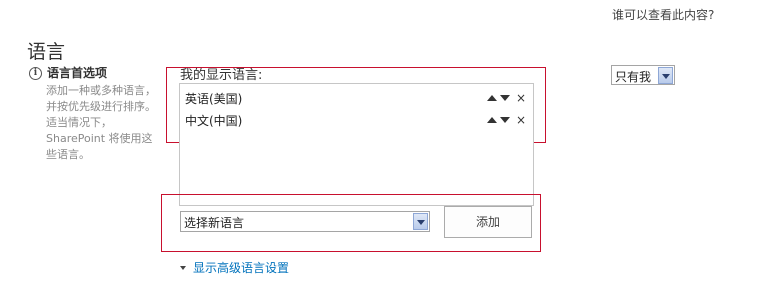 Image resolution: width=768 pixels, height=291 pixels. Describe the element at coordinates (183, 268) in the screenshot. I see `caret-down-icon` at that location.